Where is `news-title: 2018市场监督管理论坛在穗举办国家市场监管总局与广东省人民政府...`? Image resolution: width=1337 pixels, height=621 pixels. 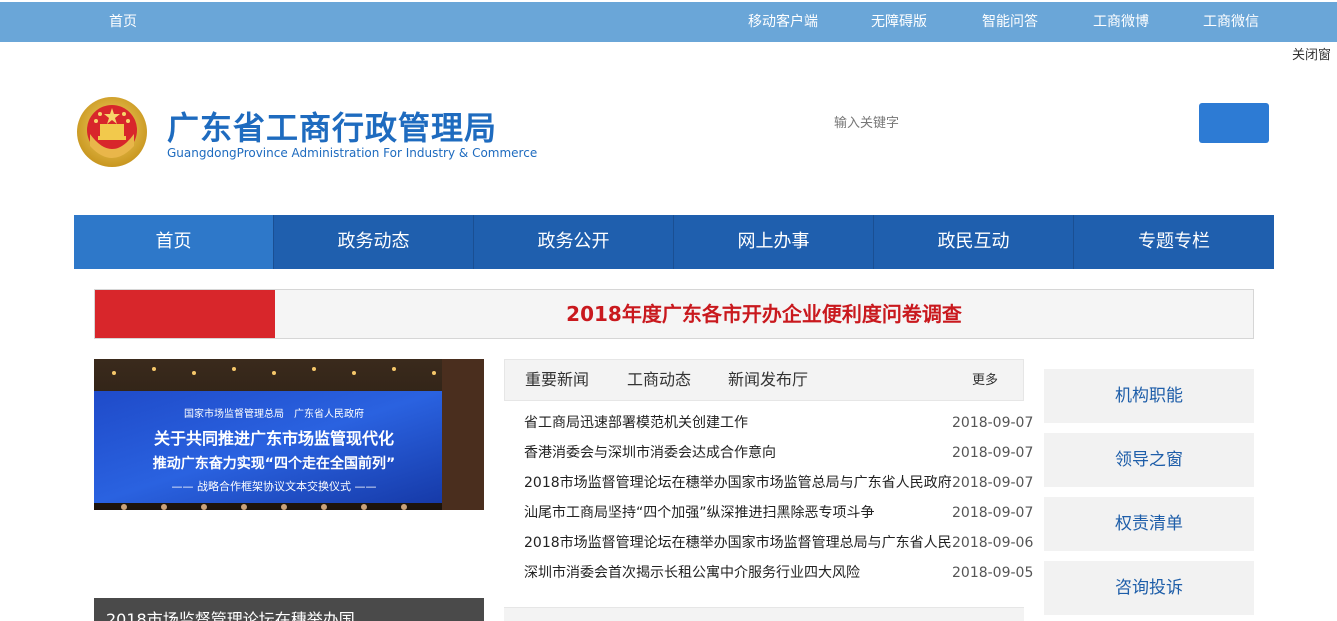 news-title: 2018市场监督管理论坛在穗举办国家市场监管总局与广东省人民政府... is located at coordinates (738, 483).